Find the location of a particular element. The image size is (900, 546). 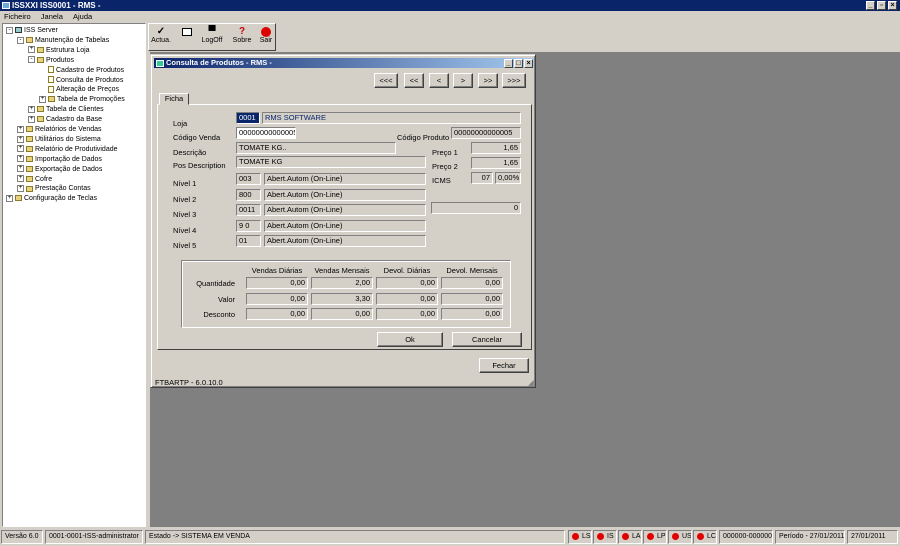

tree-item: + Relatório de Produtividade is located at coordinates (67, 149).